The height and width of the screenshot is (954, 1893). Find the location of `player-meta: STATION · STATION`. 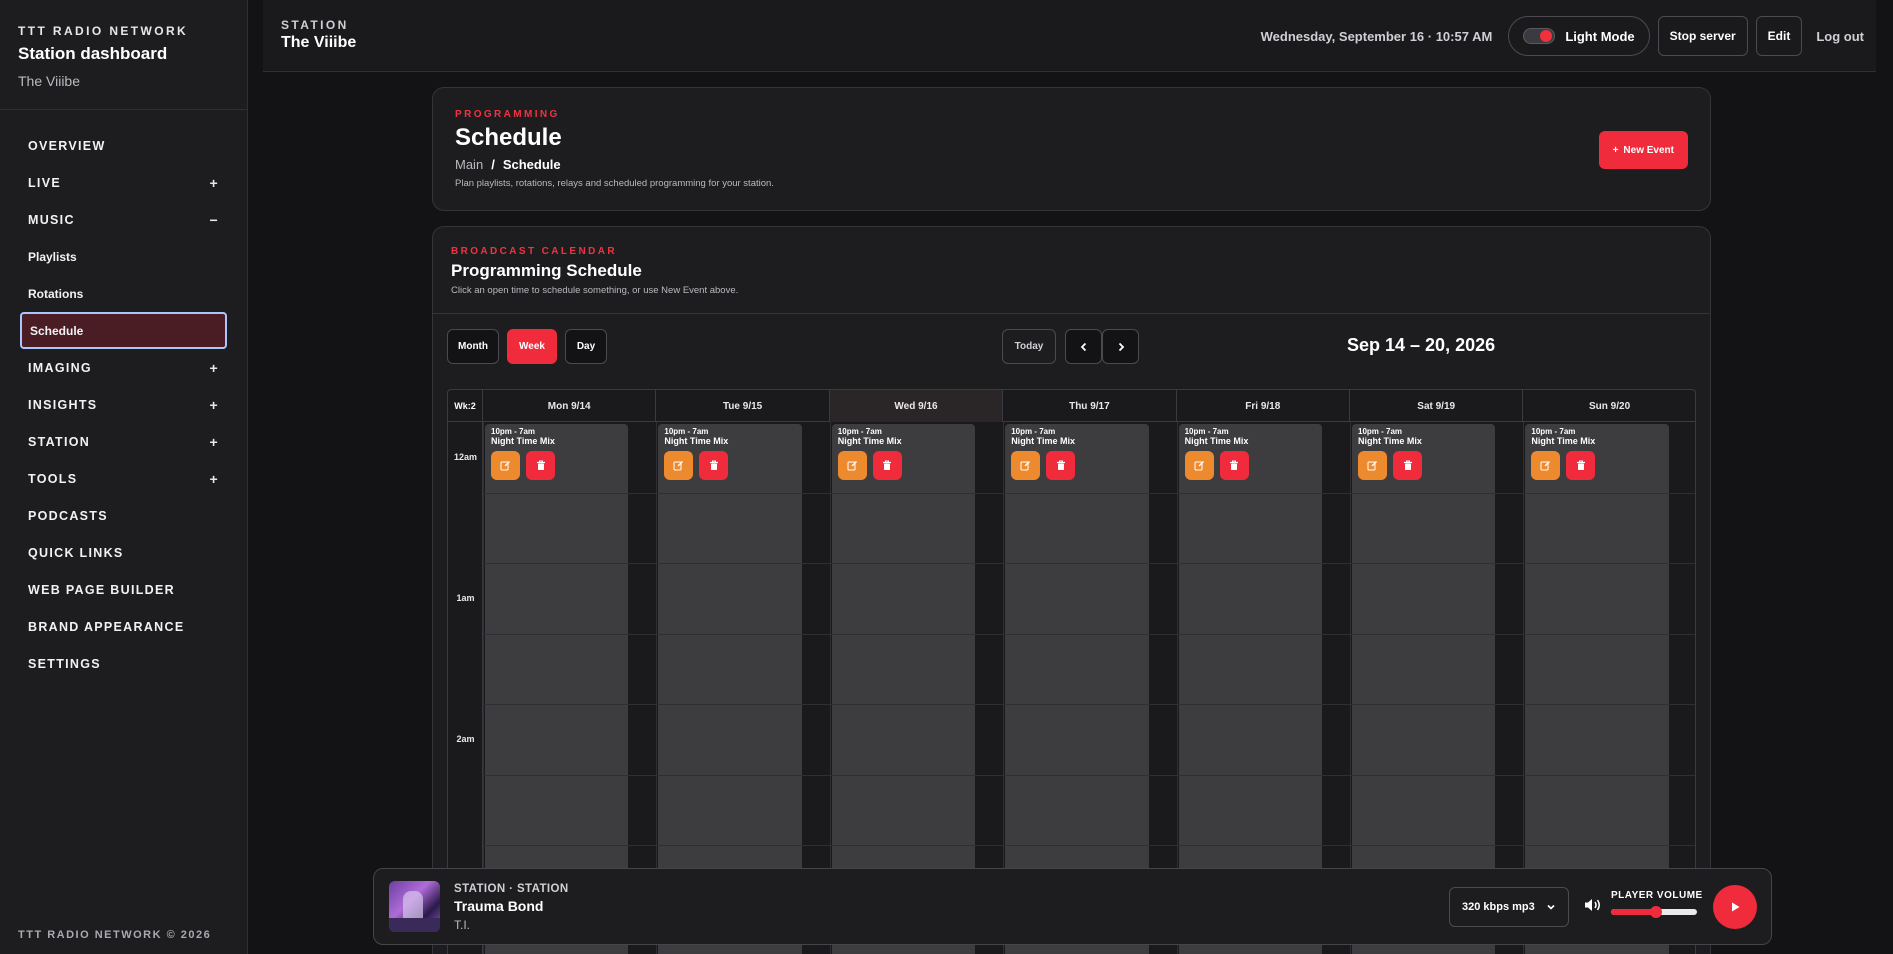

player-meta: STATION · STATION is located at coordinates (511, 889).